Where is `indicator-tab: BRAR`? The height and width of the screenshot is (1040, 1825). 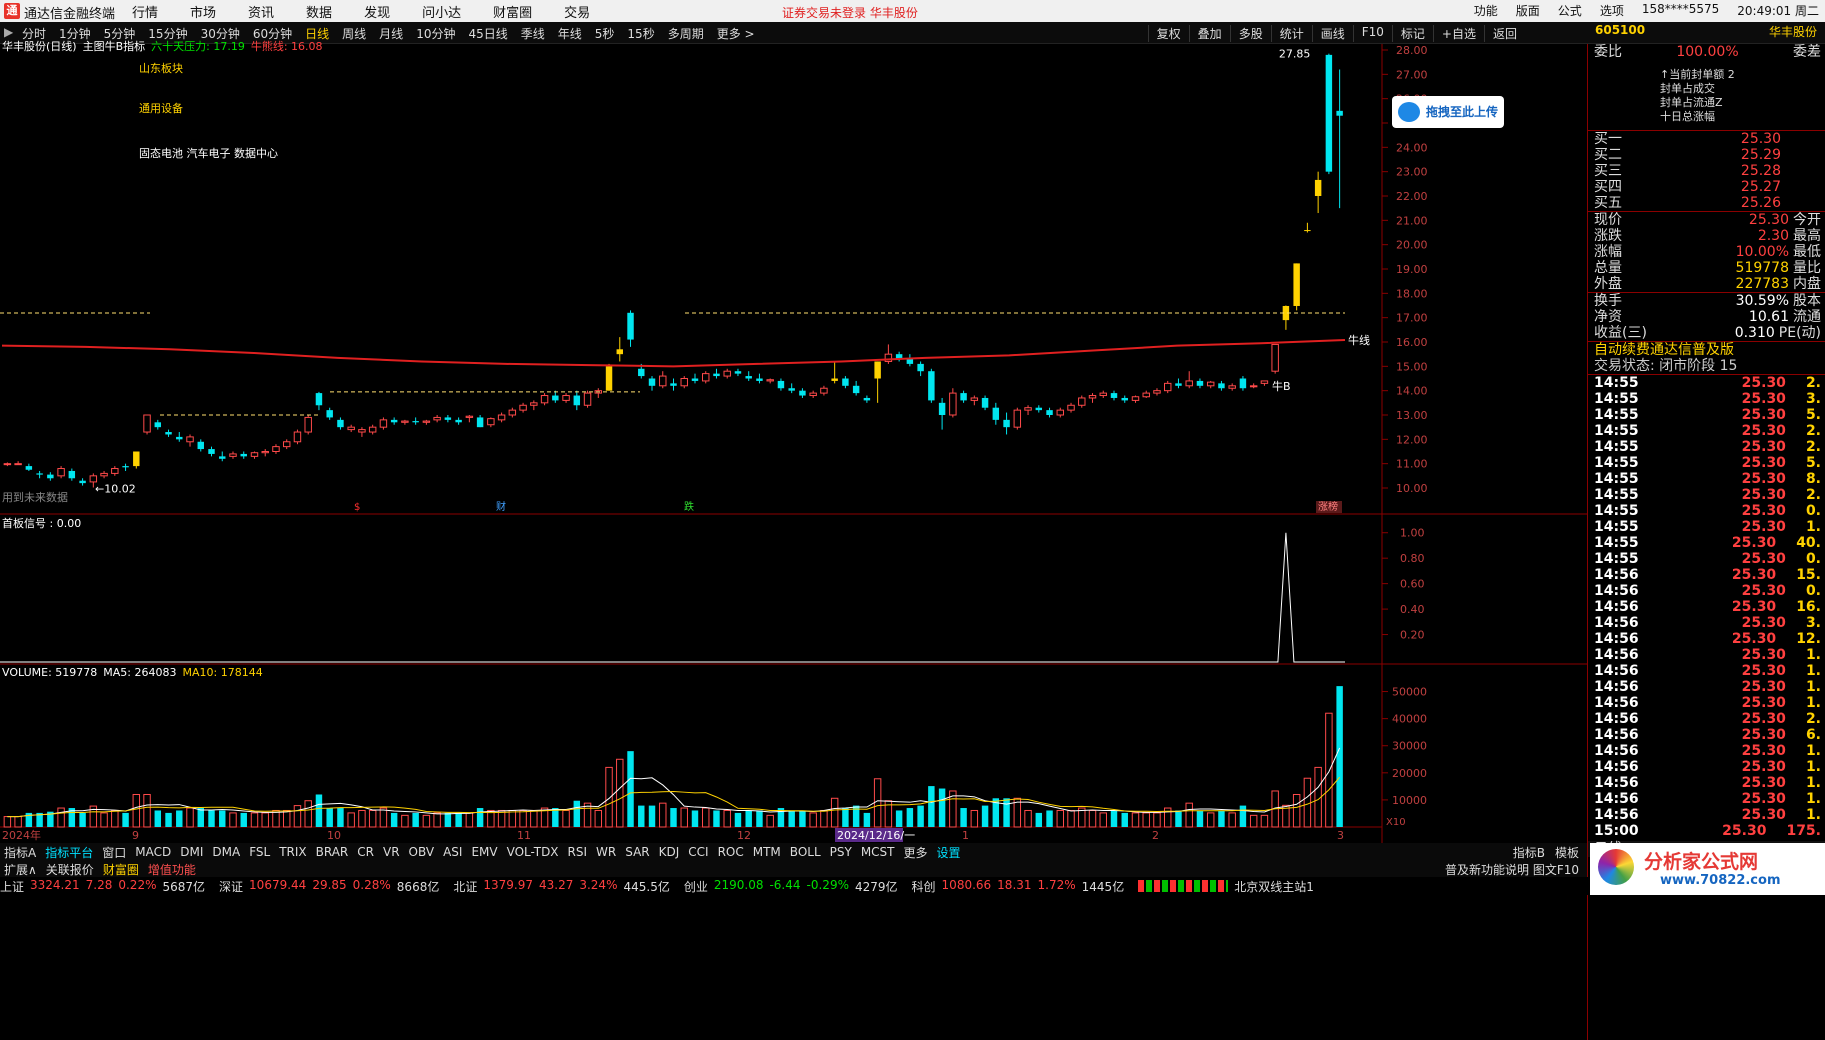 indicator-tab: BRAR is located at coordinates (332, 852).